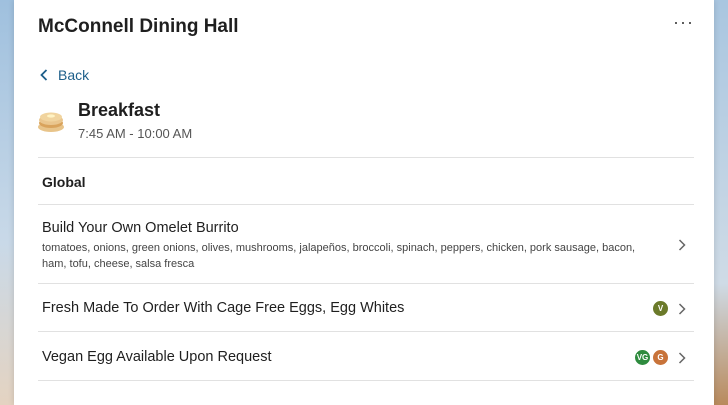  Describe the element at coordinates (51, 122) in the screenshot. I see `pancakes-icon` at that location.